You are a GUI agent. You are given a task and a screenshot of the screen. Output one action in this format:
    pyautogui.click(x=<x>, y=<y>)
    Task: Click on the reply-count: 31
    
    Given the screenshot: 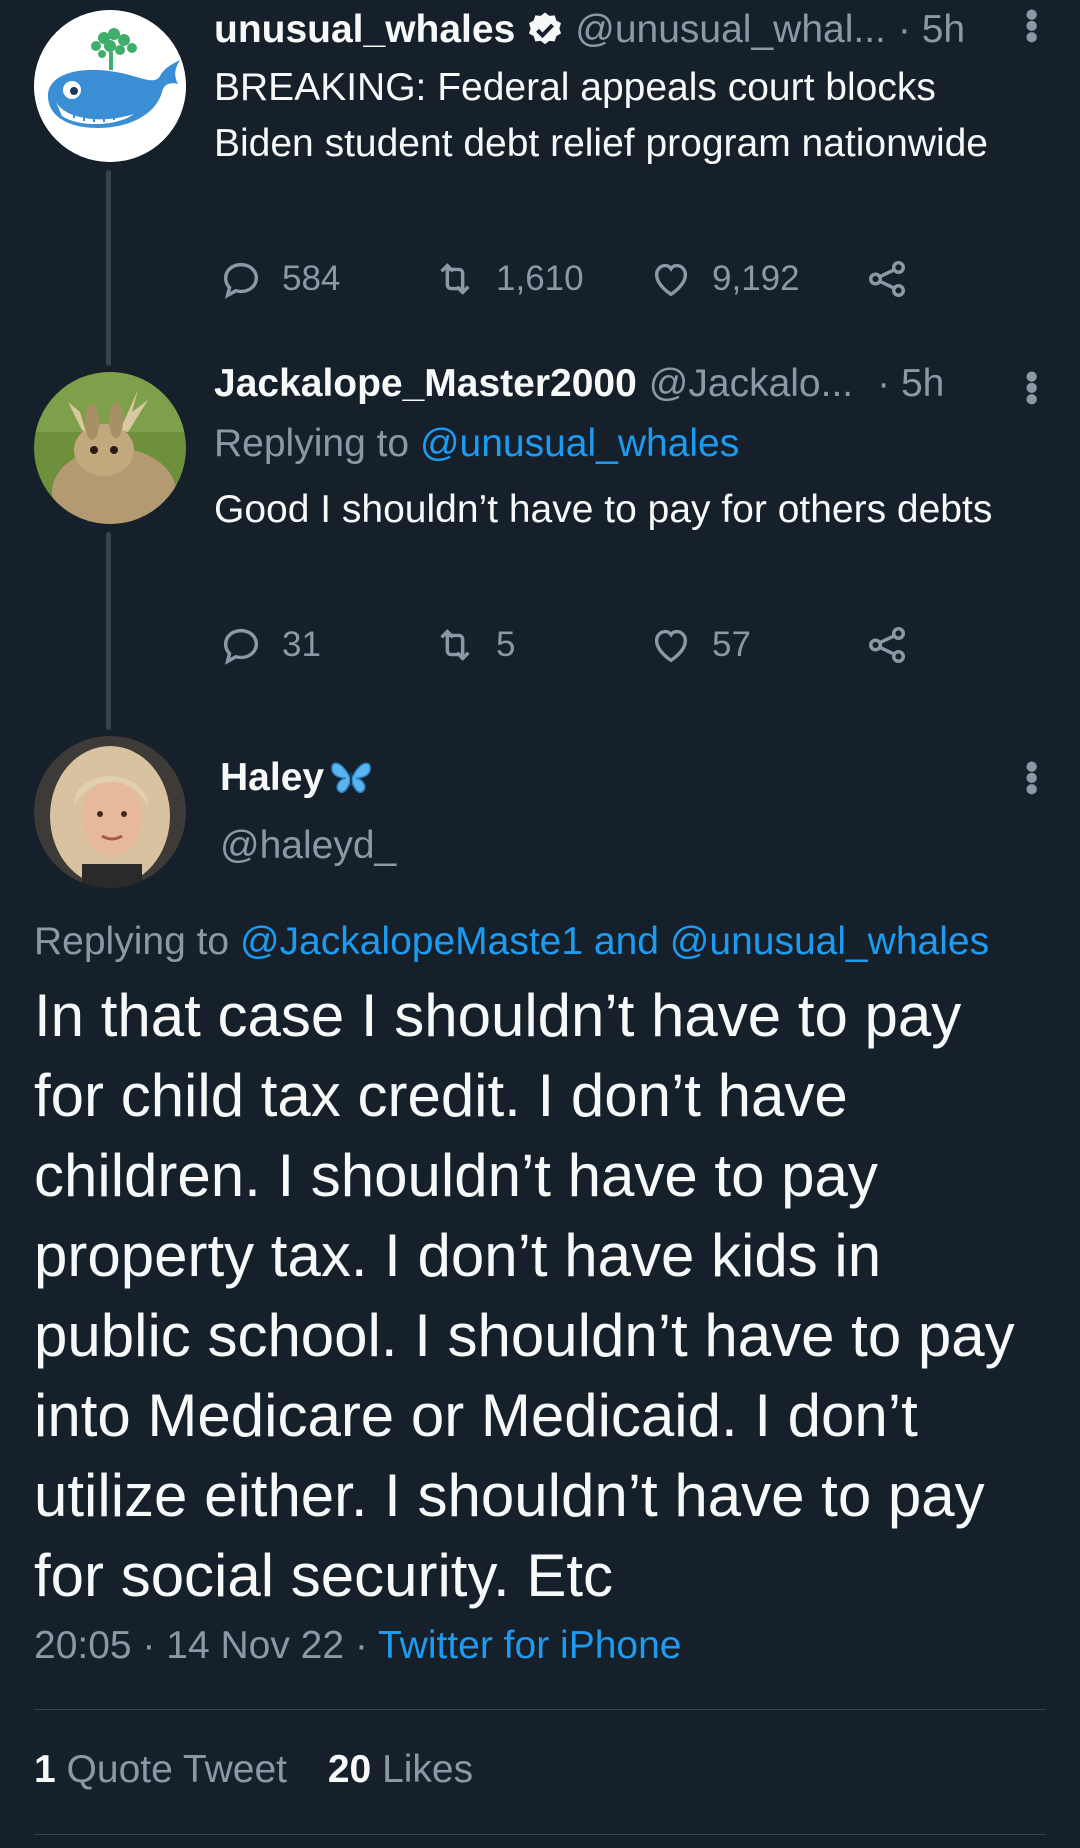 What is the action you would take?
    pyautogui.click(x=301, y=644)
    